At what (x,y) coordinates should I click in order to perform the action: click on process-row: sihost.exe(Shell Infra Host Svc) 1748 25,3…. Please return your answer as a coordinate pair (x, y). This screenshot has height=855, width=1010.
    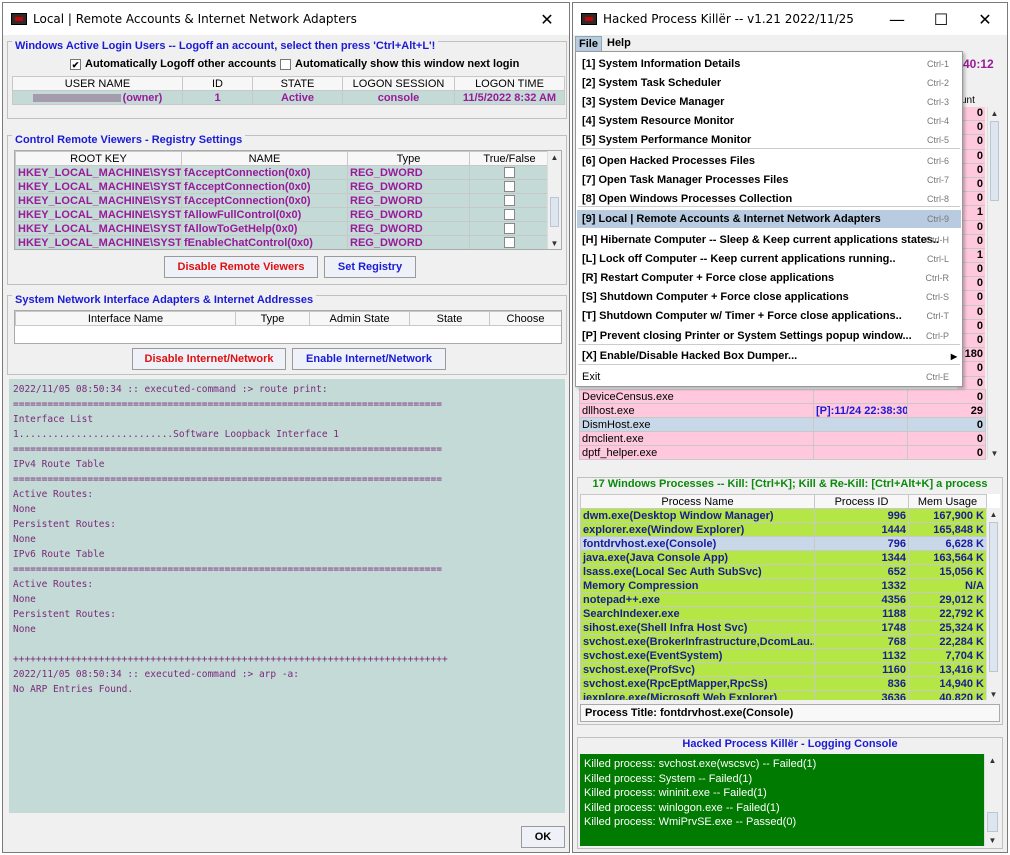
    Looking at the image, I should click on (783, 627).